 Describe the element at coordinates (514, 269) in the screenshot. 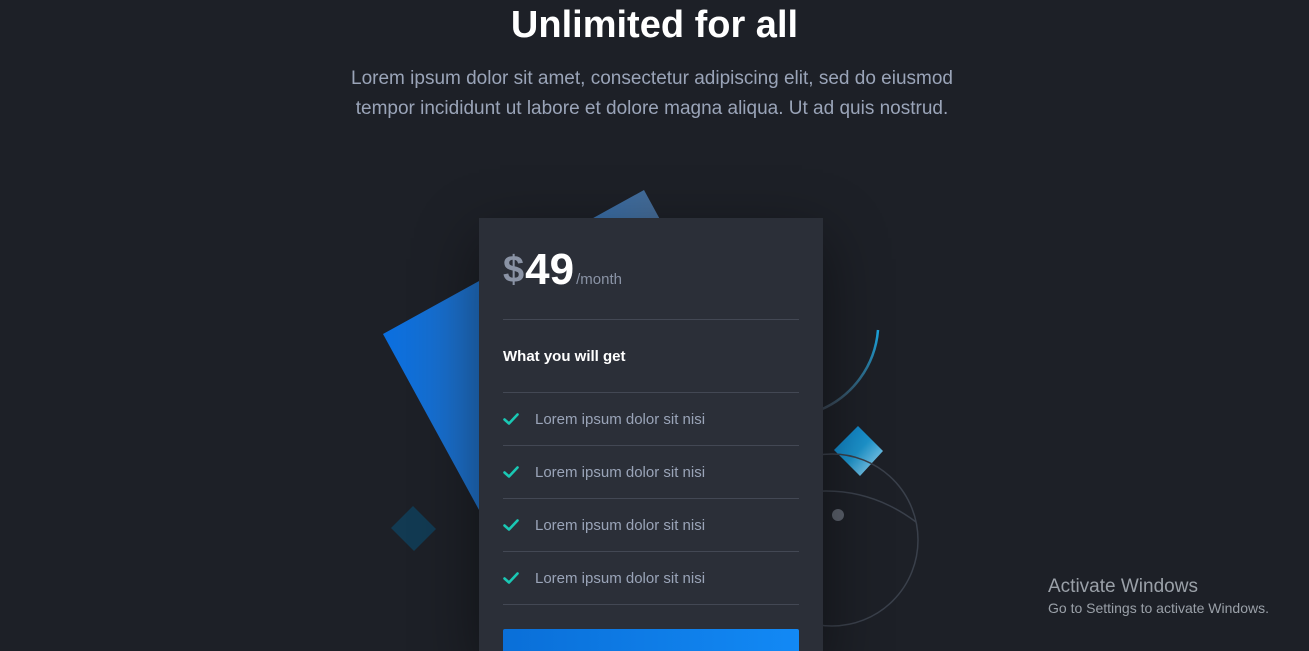

I see `currency-symbol: $` at that location.